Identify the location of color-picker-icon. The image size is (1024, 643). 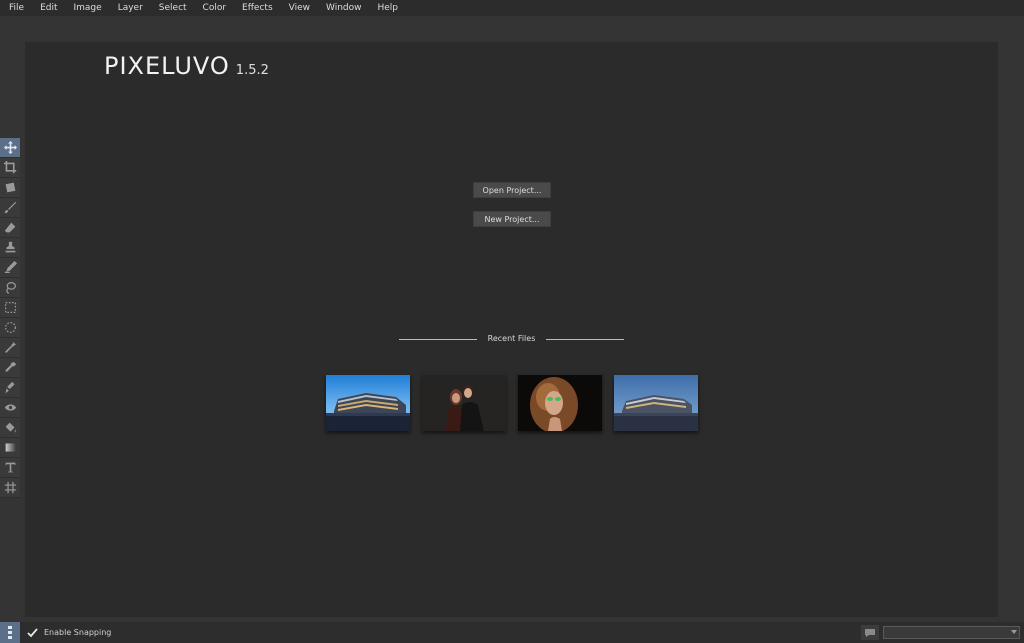
(10, 366).